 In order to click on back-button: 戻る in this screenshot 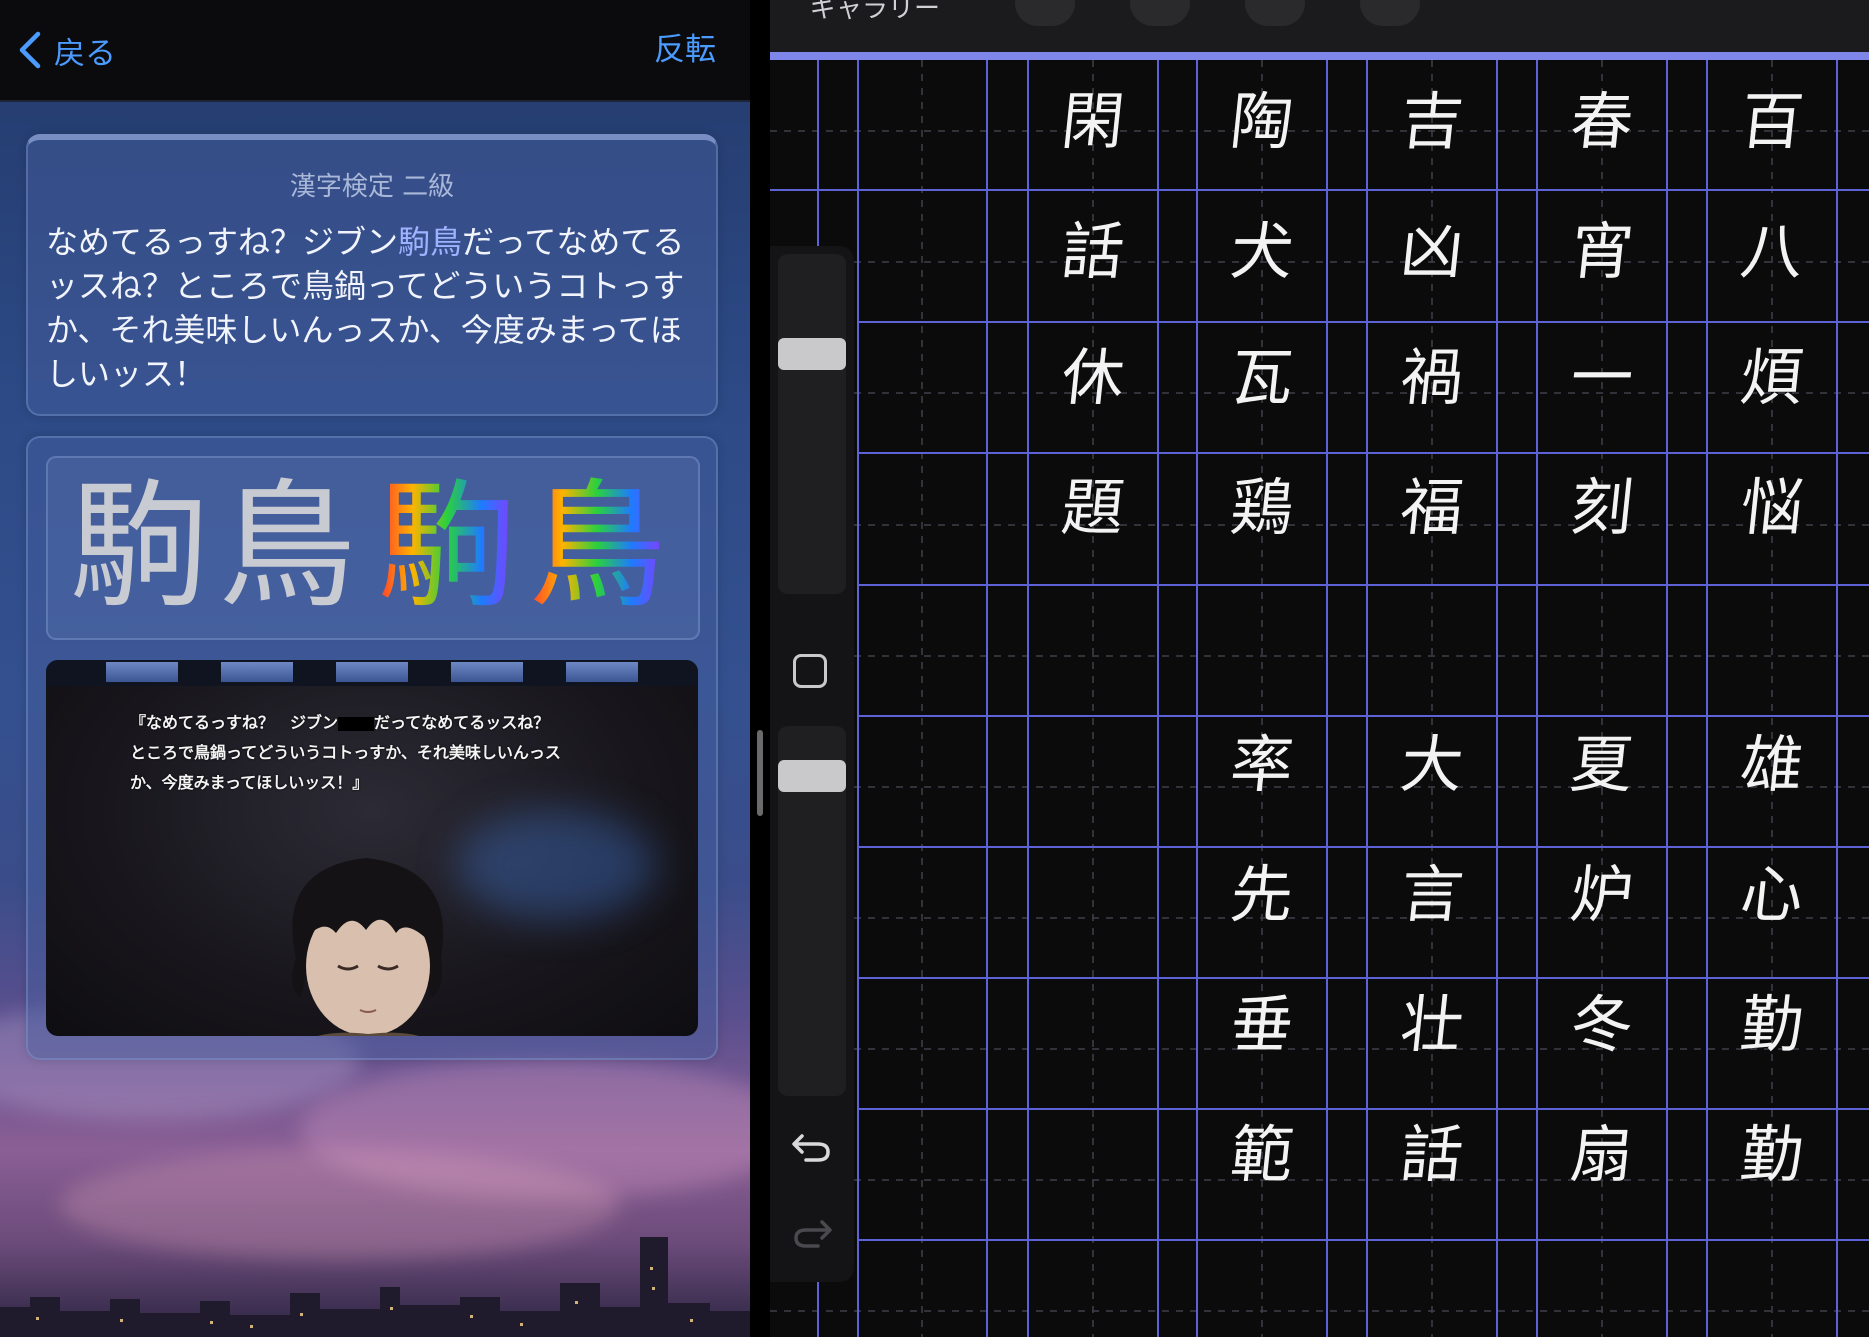, I will do `click(67, 50)`.